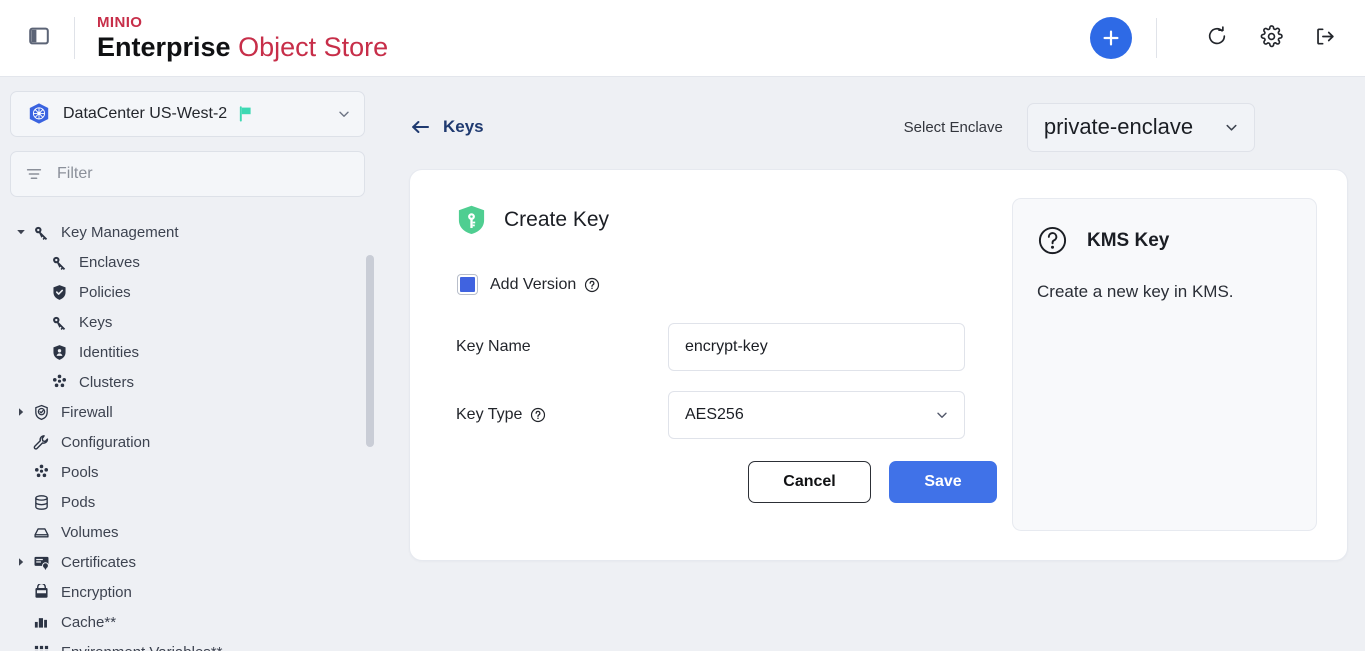 Image resolution: width=1365 pixels, height=651 pixels. What do you see at coordinates (189, 622) in the screenshot?
I see `sidebar-item-cache: Cache**` at bounding box center [189, 622].